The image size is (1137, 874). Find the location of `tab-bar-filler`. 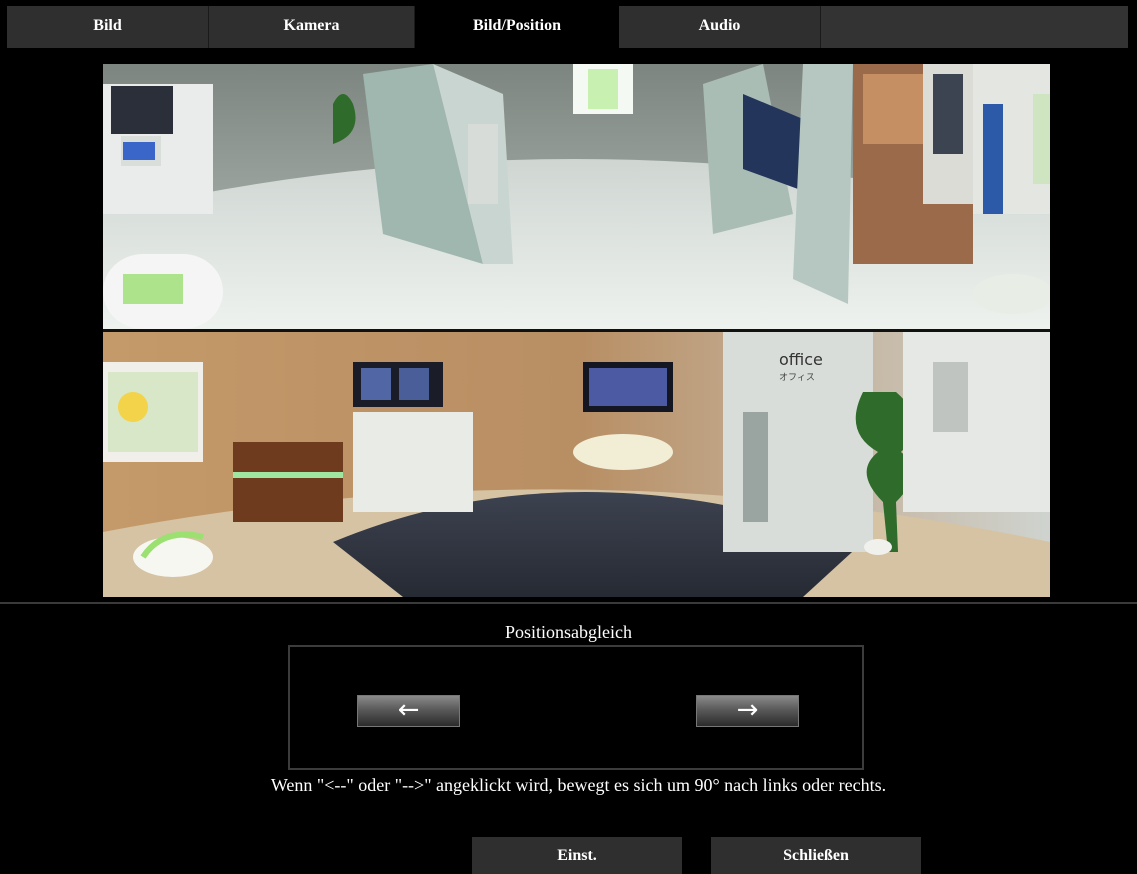

tab-bar-filler is located at coordinates (974, 27).